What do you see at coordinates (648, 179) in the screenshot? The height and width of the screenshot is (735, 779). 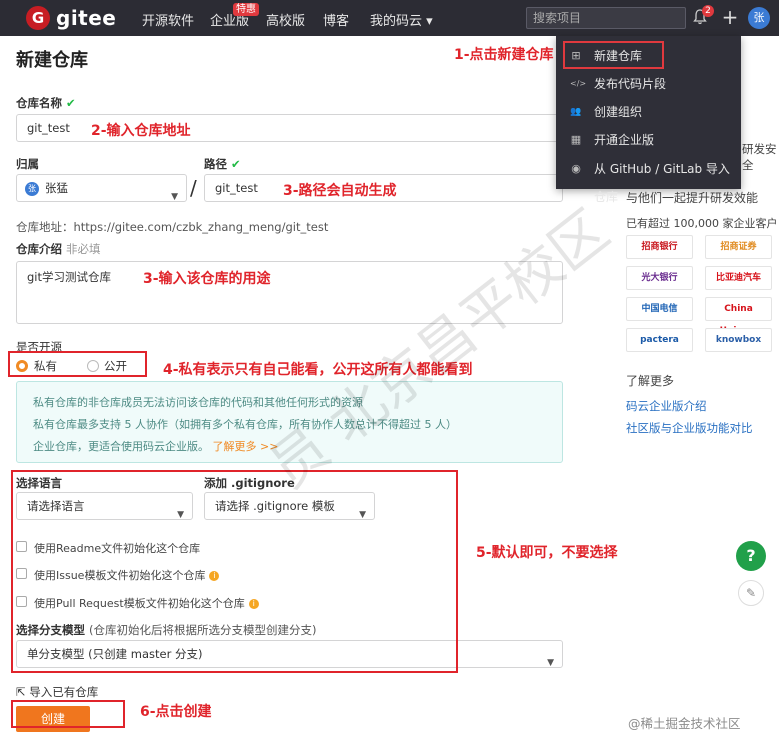 I see `dropdown-item-import: ◉ 从 GitHub / GitLab 导入仓库` at bounding box center [648, 179].